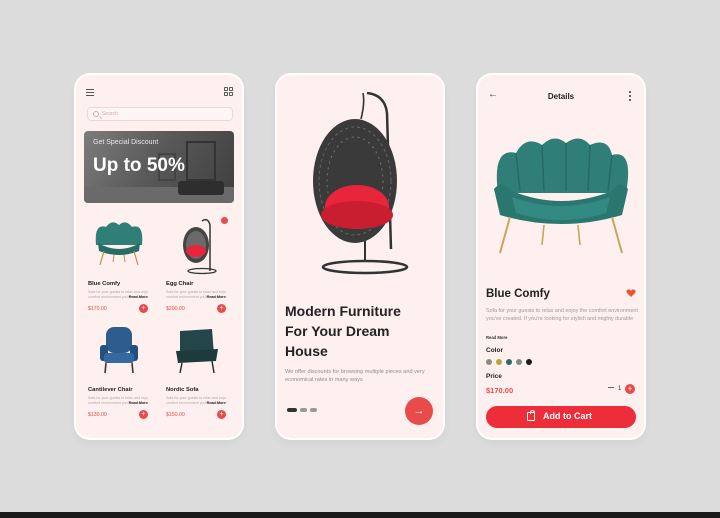 The height and width of the screenshot is (518, 720). I want to click on title-line: House, so click(306, 351).